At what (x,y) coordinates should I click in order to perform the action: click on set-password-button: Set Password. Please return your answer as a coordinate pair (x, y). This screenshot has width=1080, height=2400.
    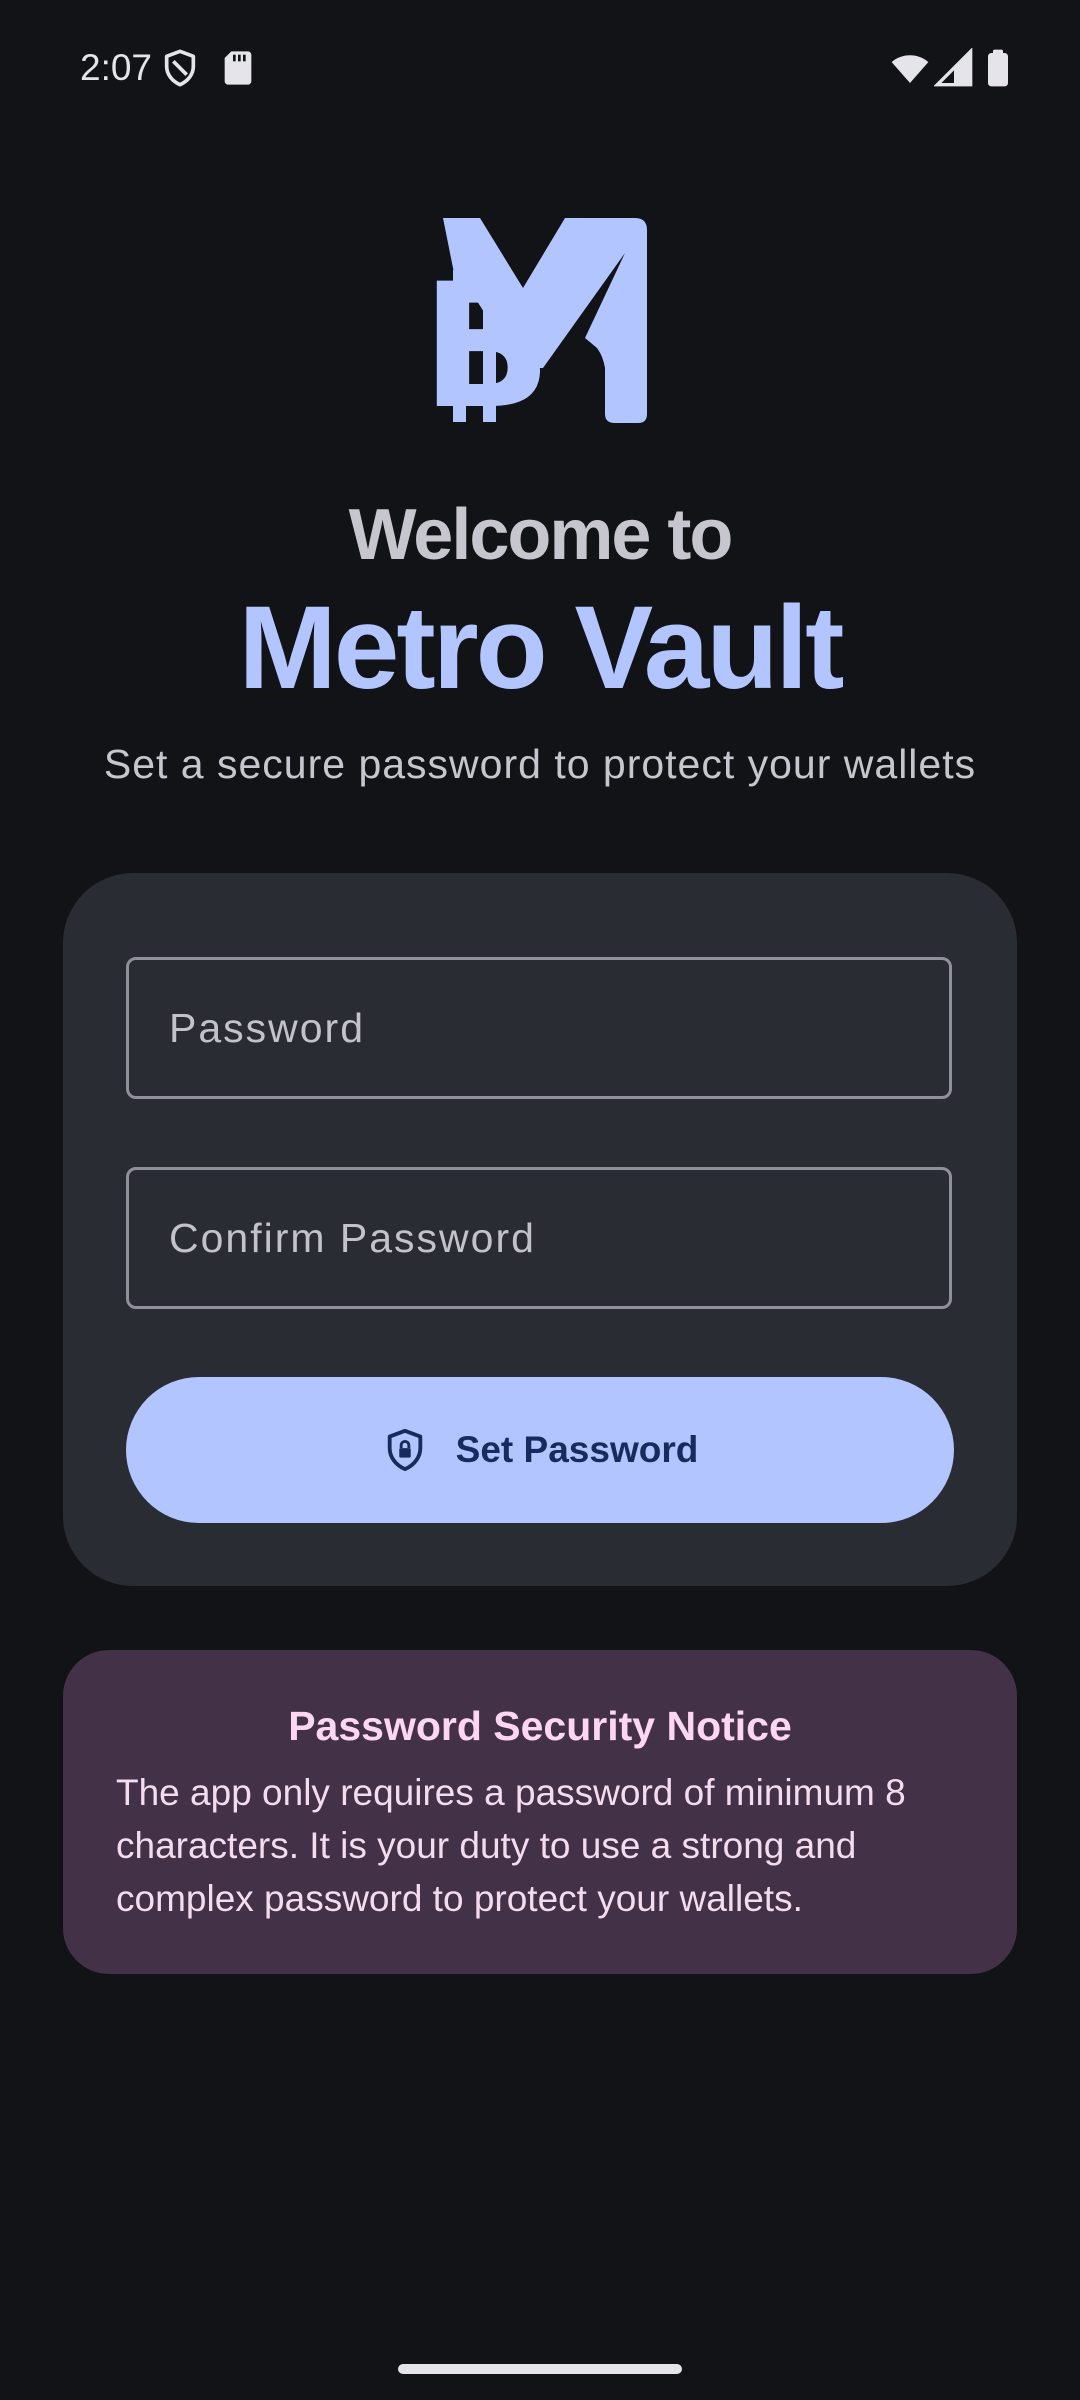
    Looking at the image, I should click on (540, 1450).